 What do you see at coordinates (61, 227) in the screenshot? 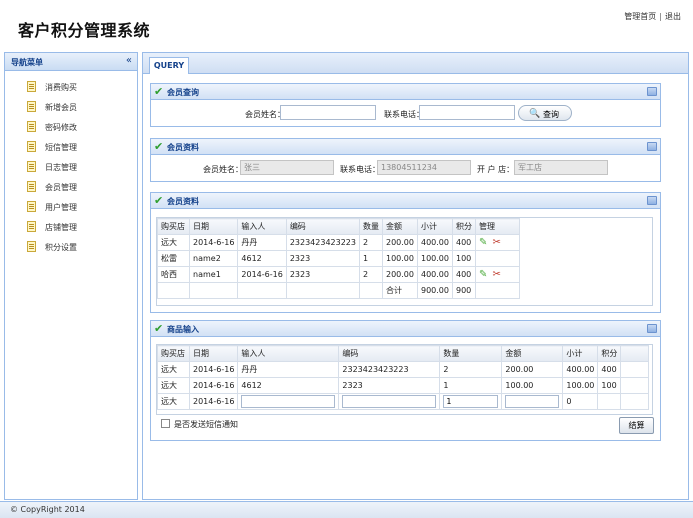
I see `sidebar-item-label: 店铺管理` at bounding box center [61, 227].